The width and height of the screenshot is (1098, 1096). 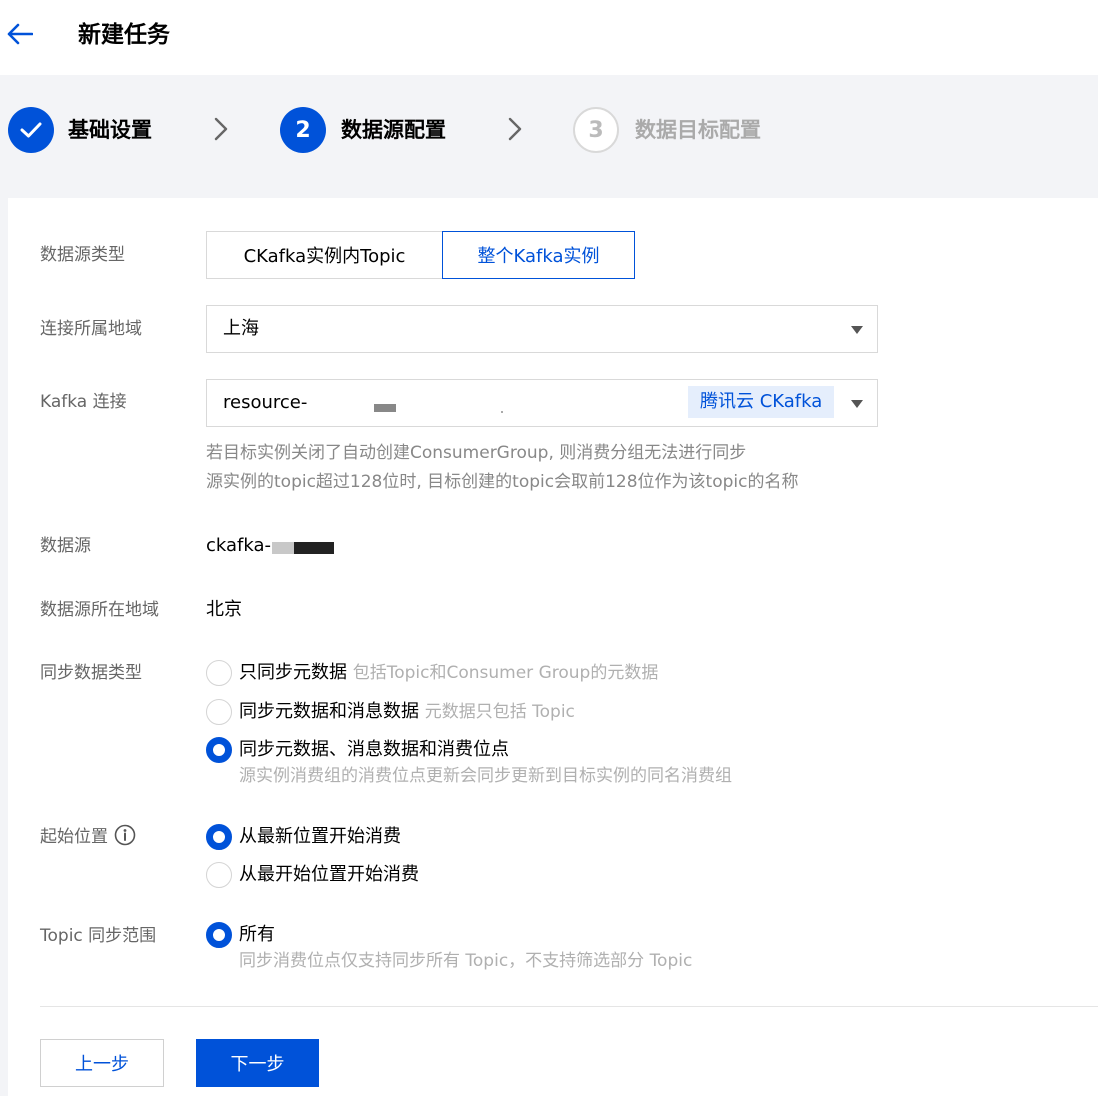 What do you see at coordinates (98, 936) in the screenshot?
I see `topic-range-label: Topic 同步范围` at bounding box center [98, 936].